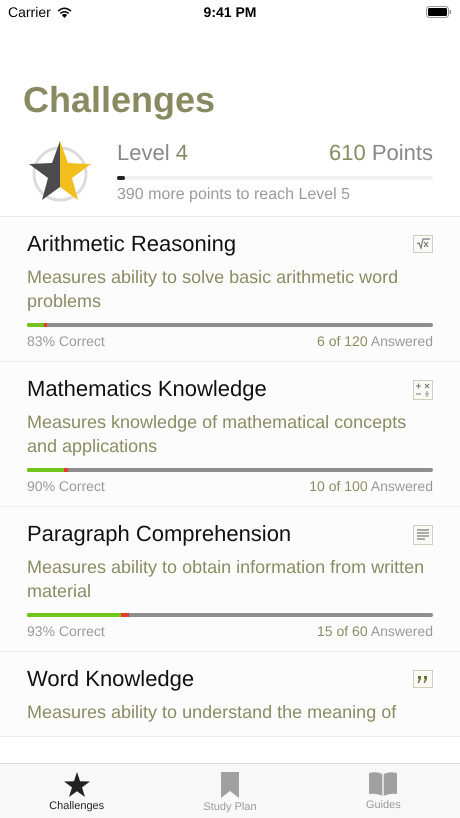 This screenshot has height=818, width=460. I want to click on challenge-title: Word Knowledge, so click(110, 679).